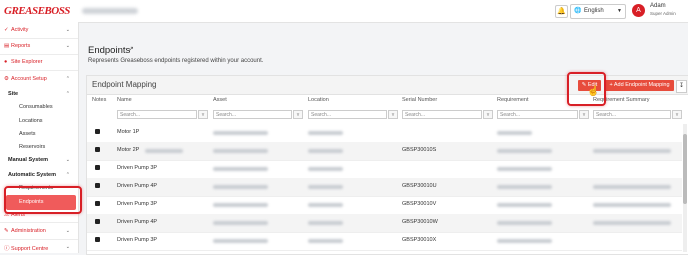  I want to click on sidebar-item-activity: ✓ Activity, so click(16, 30).